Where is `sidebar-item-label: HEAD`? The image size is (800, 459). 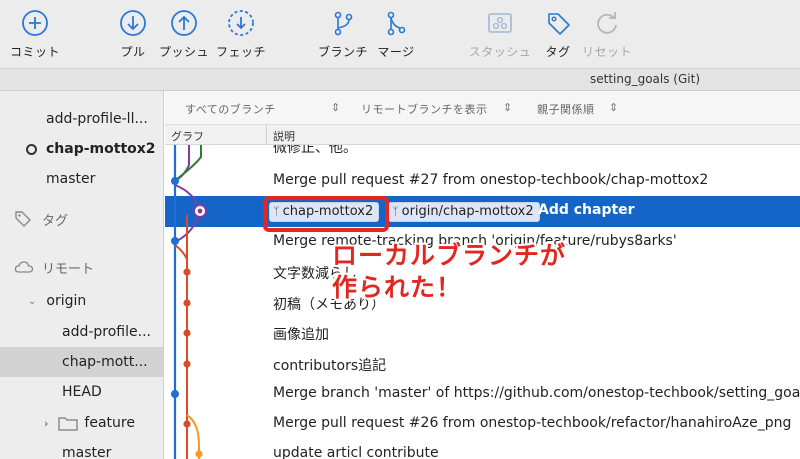
sidebar-item-label: HEAD is located at coordinates (82, 392).